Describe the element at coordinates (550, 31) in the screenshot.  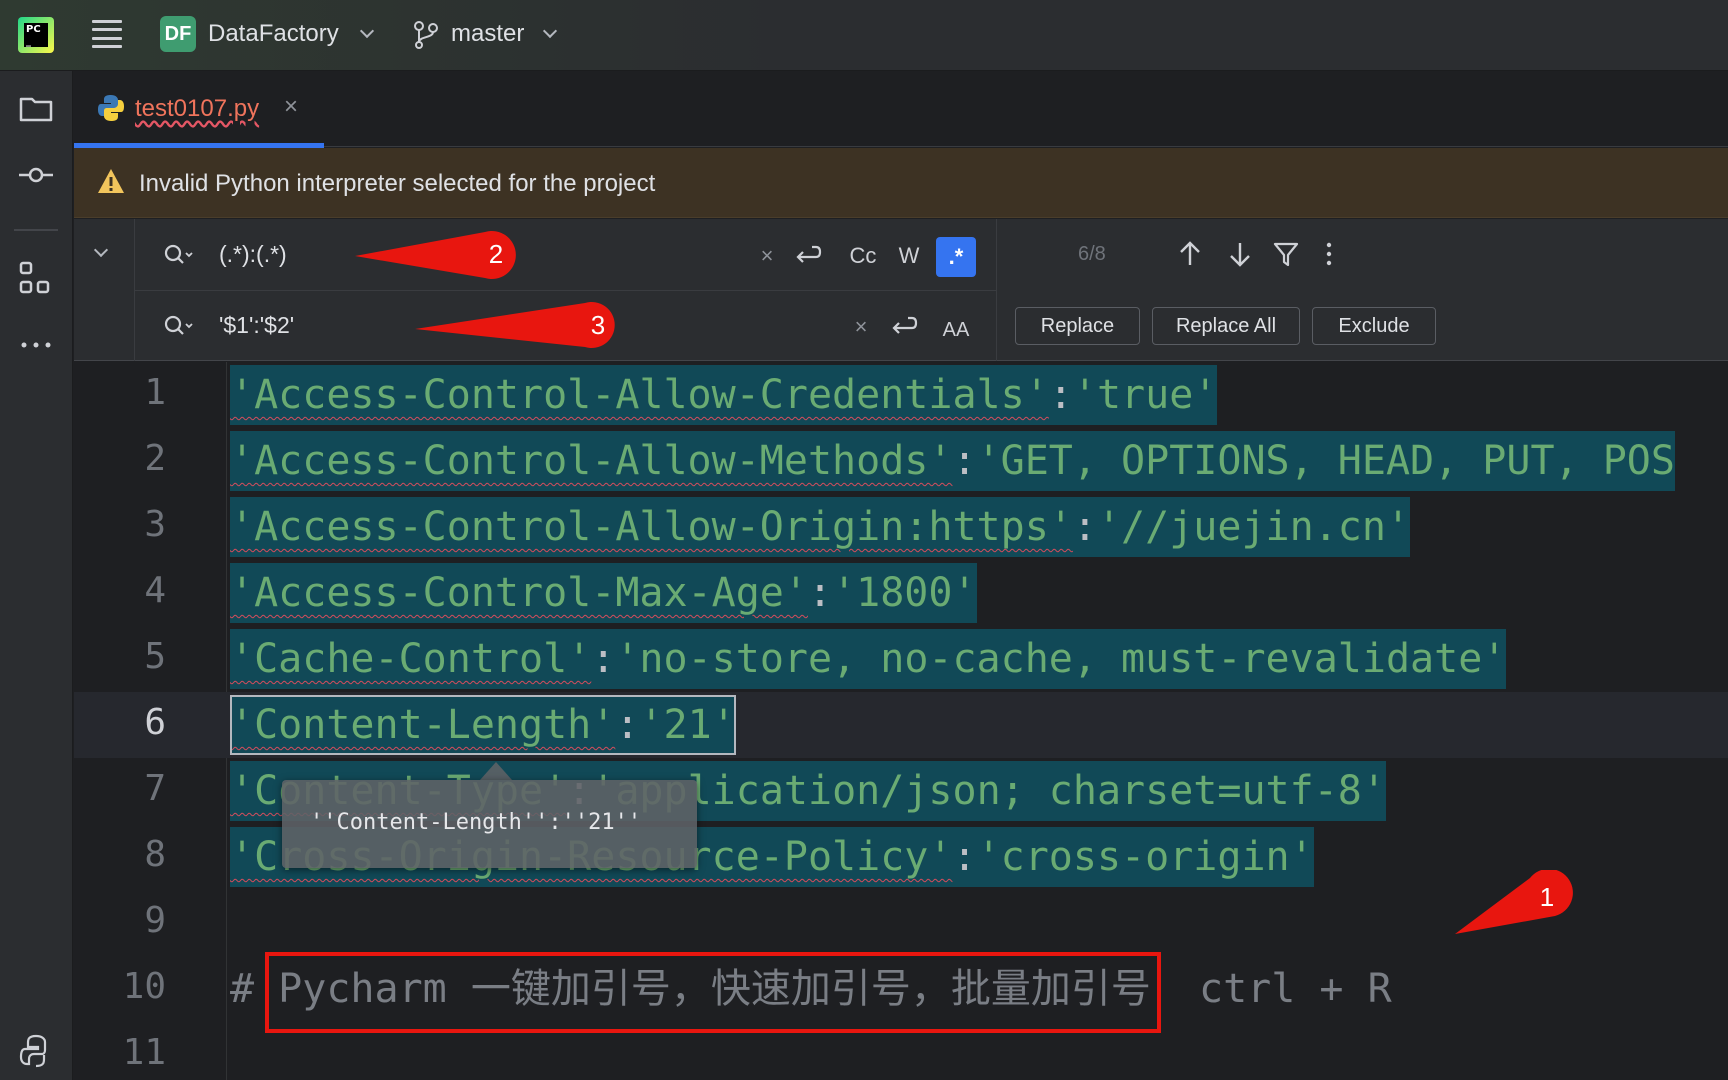
I see `branch-chevron-down-icon` at that location.